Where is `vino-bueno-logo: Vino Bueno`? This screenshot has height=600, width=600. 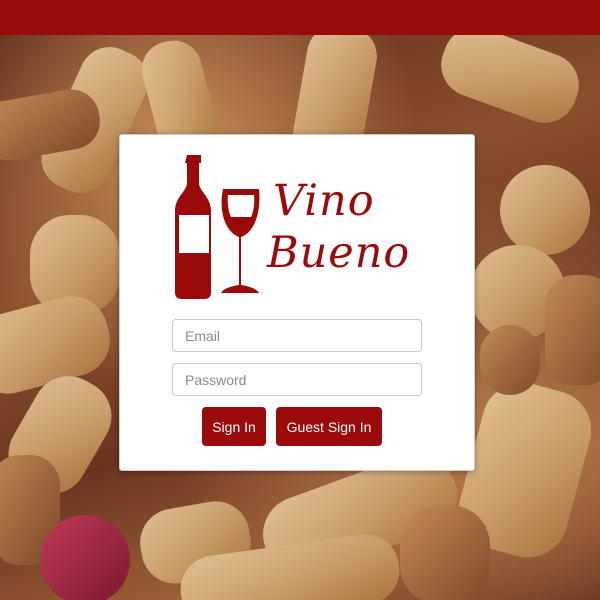 vino-bueno-logo: Vino Bueno is located at coordinates (298, 227).